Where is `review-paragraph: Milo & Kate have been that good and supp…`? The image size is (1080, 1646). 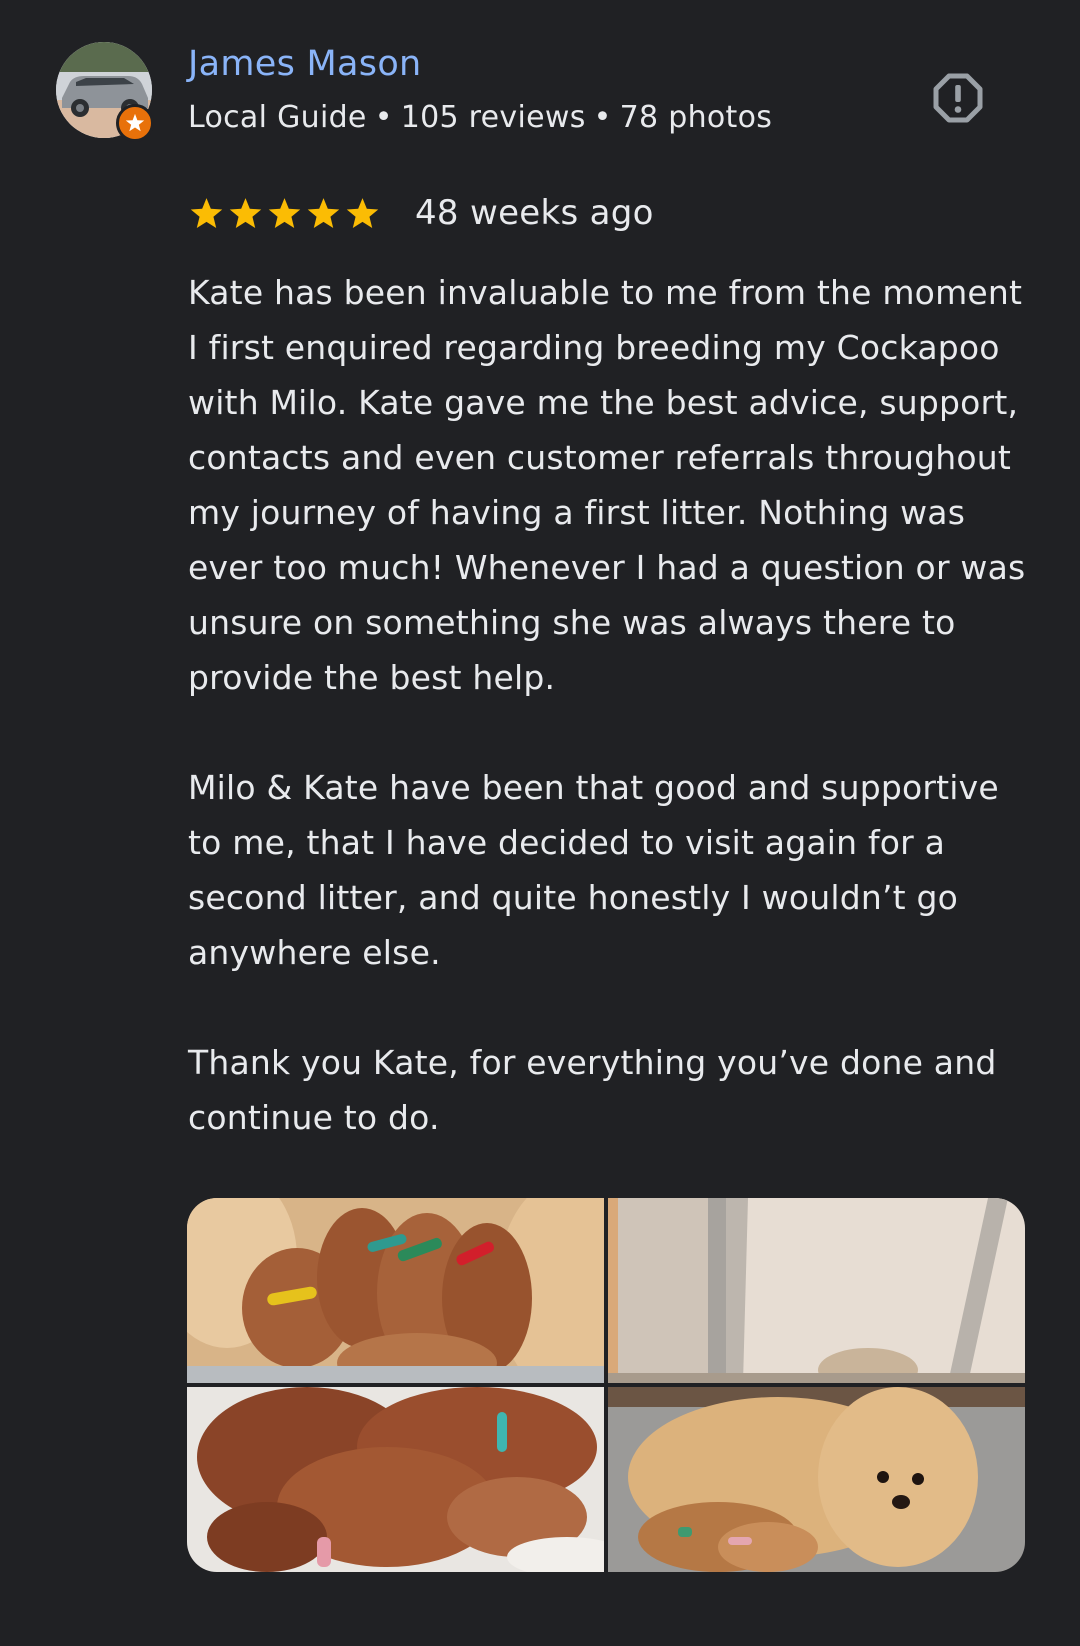
review-paragraph: Milo & Kate have been that good and supp… is located at coordinates (593, 870).